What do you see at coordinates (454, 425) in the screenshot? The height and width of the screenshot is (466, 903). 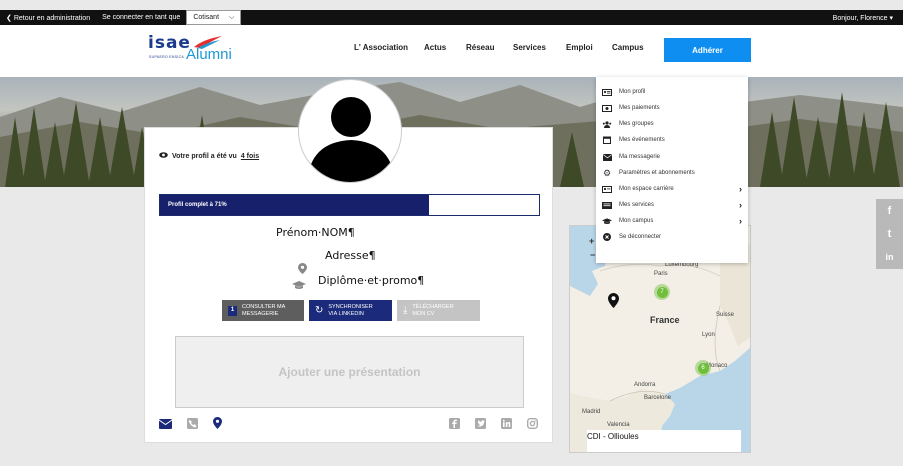 I see `facebook-icon` at bounding box center [454, 425].